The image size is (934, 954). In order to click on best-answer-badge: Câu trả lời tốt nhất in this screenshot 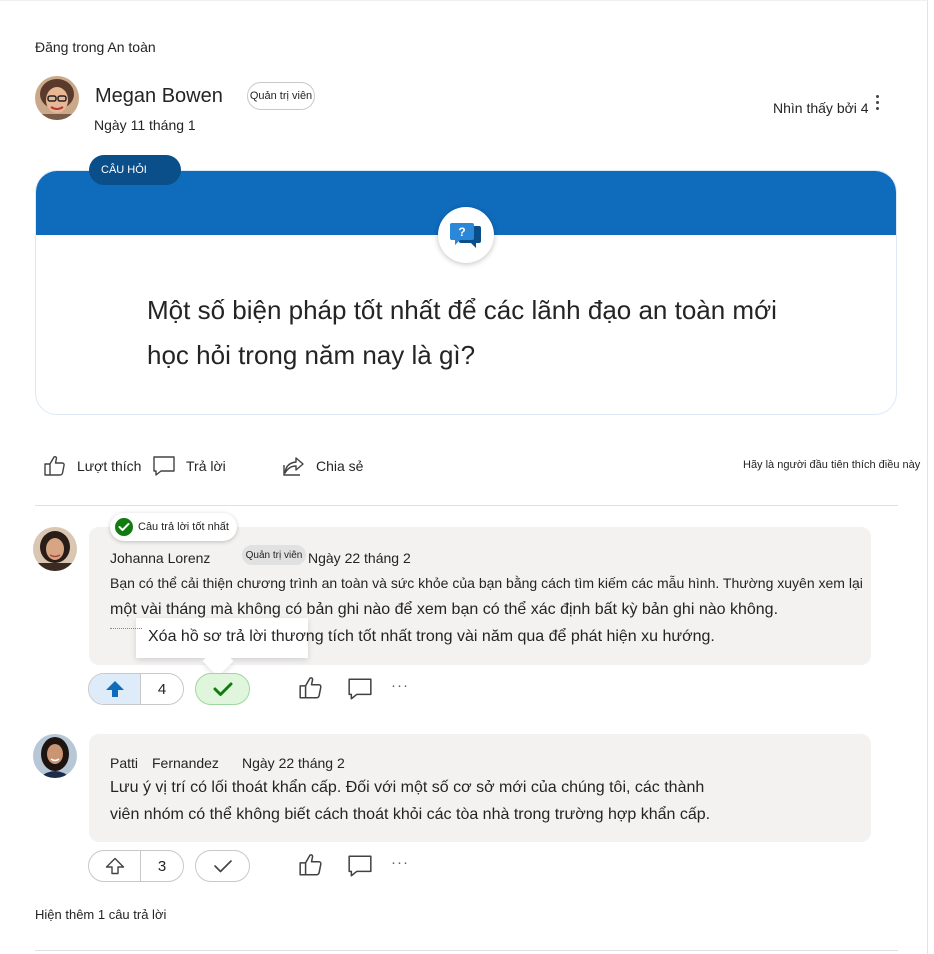, I will do `click(173, 527)`.